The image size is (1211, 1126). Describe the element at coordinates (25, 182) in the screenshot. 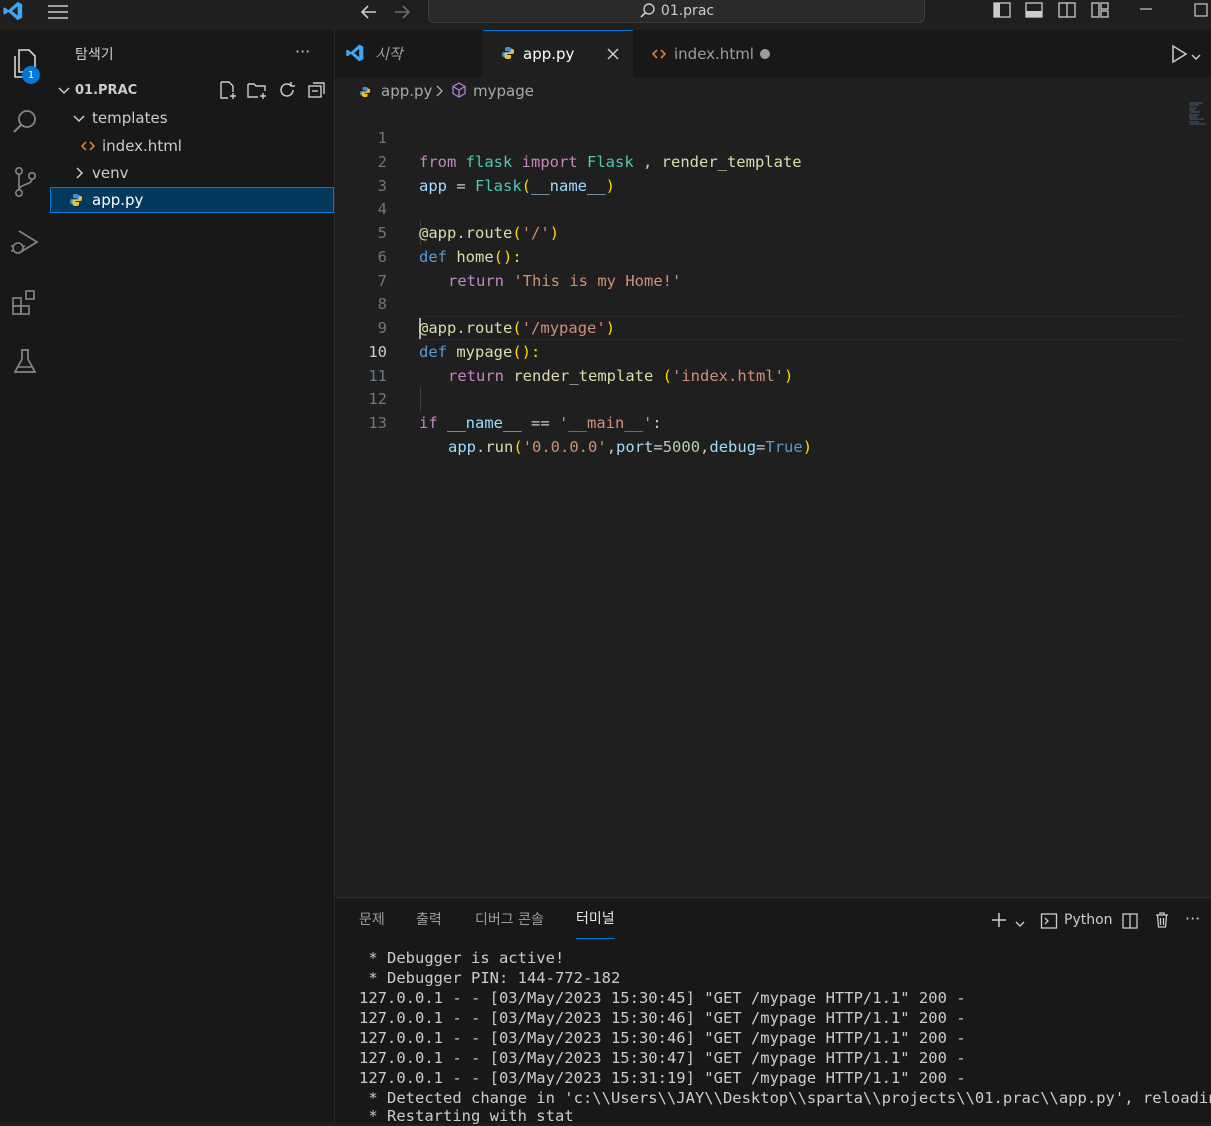

I see `source-control-icon` at that location.